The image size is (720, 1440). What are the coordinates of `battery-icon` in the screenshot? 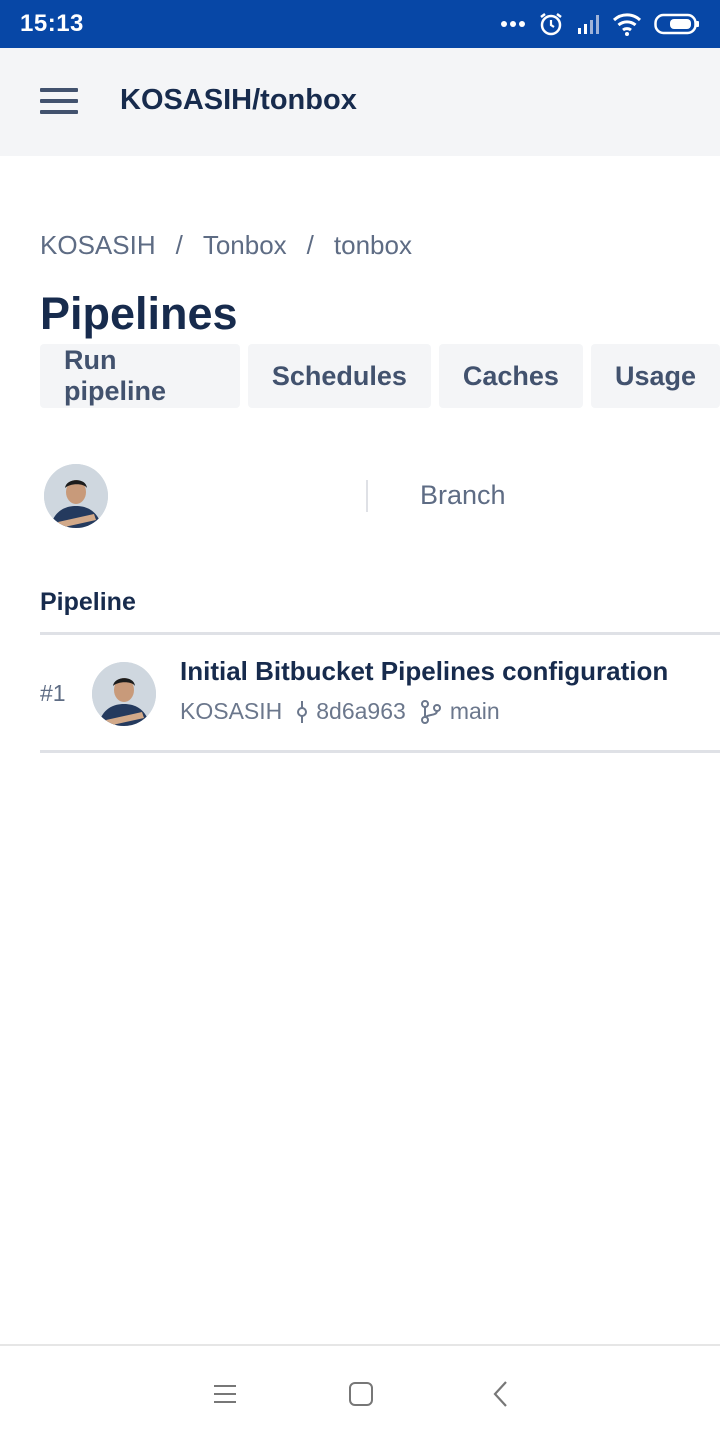 It's located at (677, 24).